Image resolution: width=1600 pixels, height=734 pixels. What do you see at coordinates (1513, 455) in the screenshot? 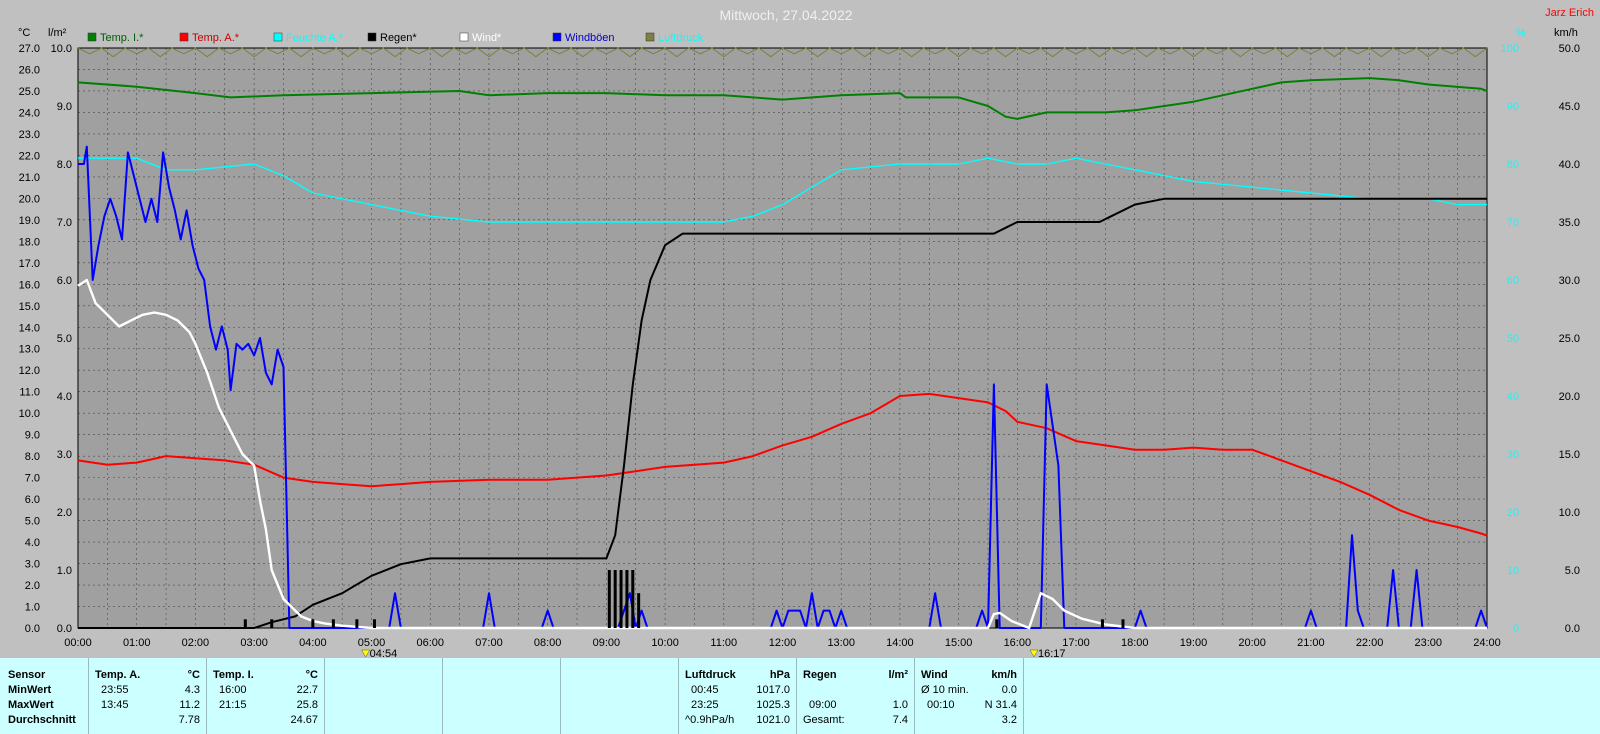
I see `humidity-tick-label: 30` at bounding box center [1513, 455].